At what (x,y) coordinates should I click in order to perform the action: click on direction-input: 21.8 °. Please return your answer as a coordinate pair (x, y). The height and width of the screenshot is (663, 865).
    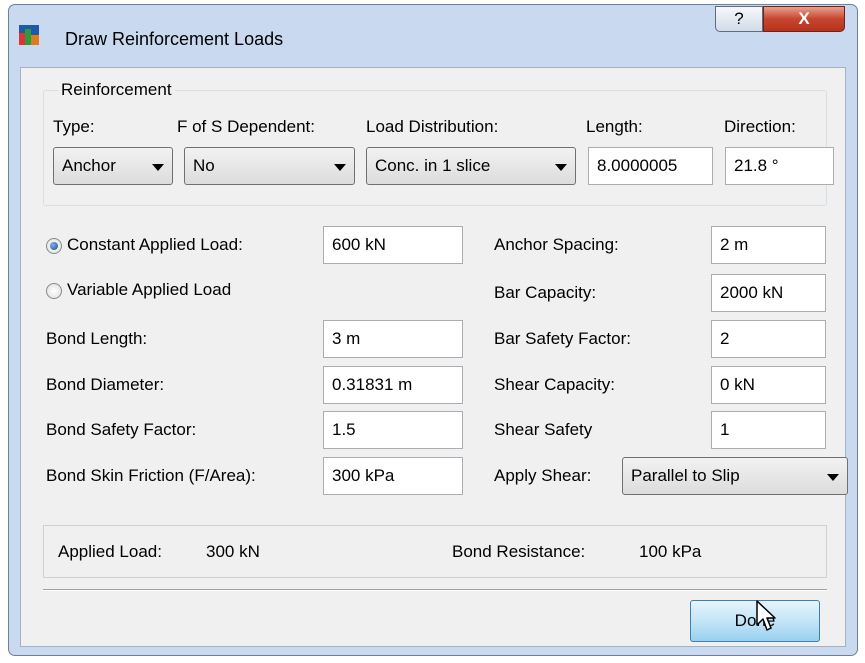
    Looking at the image, I should click on (779, 166).